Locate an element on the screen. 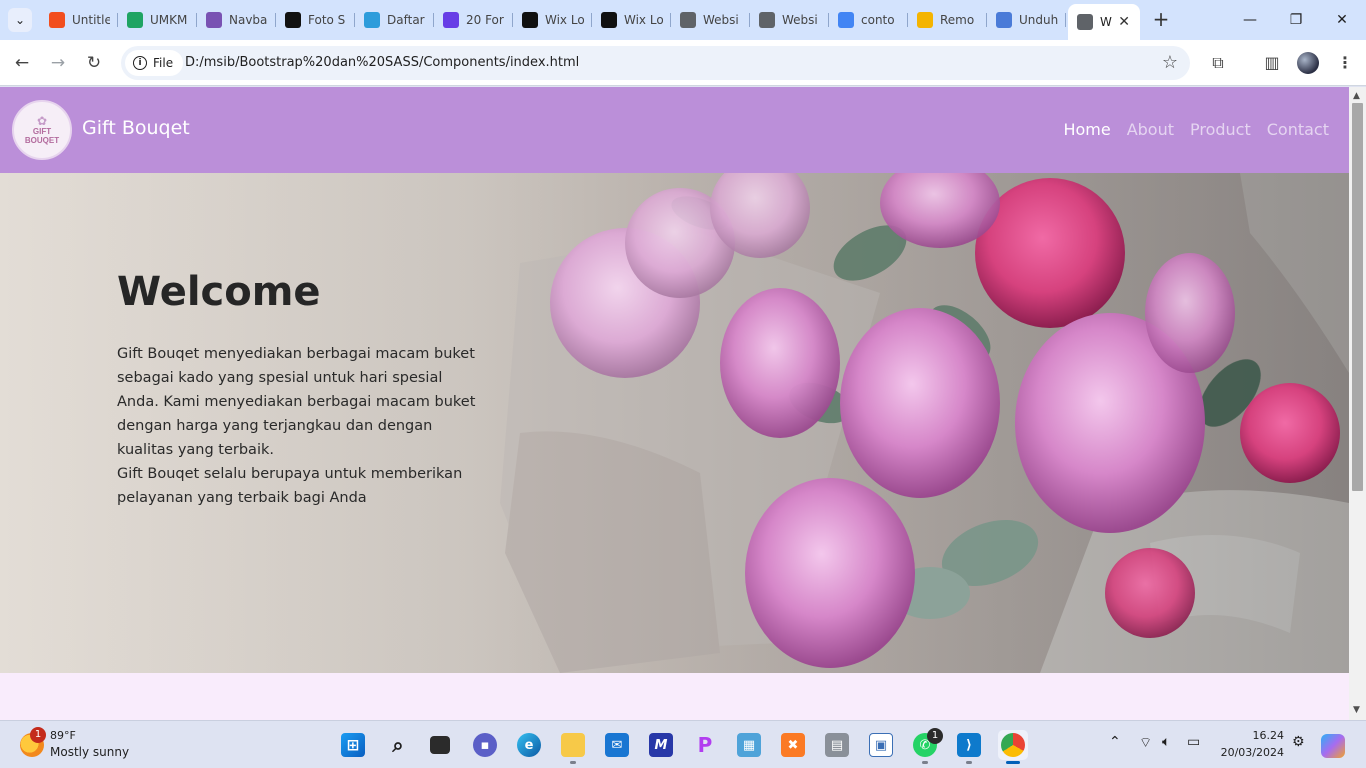 The width and height of the screenshot is (1366, 768). bookmark-star-icon: ☆ is located at coordinates (1170, 62).